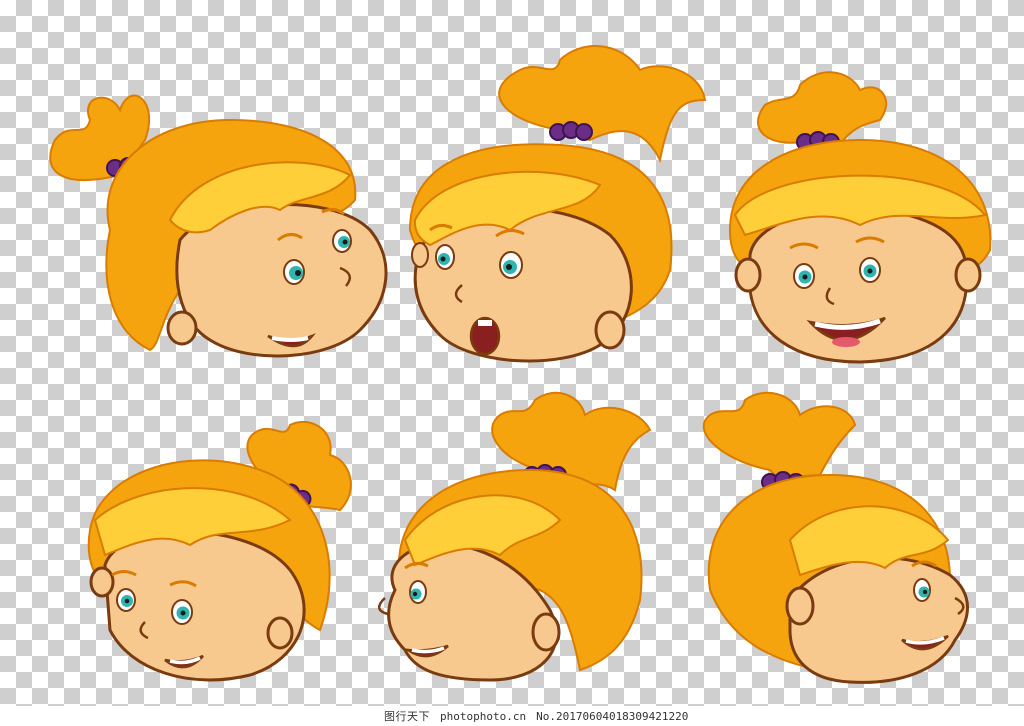 This screenshot has height=726, width=1024. What do you see at coordinates (407, 716) in the screenshot?
I see `watermark-site-name: 图行天下` at bounding box center [407, 716].